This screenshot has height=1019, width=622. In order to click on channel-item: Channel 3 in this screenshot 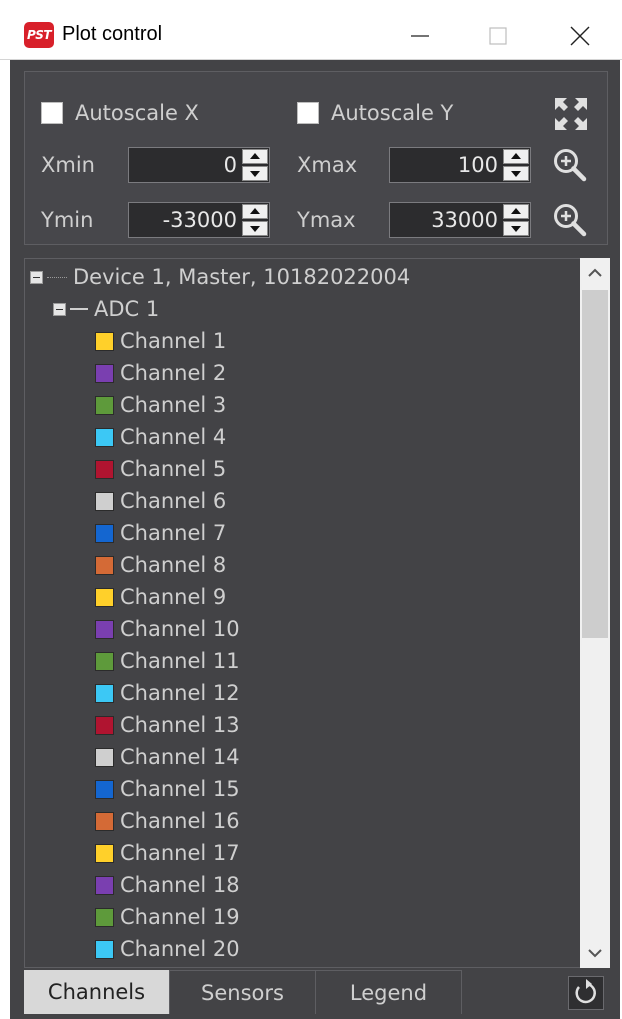, I will do `click(160, 405)`.